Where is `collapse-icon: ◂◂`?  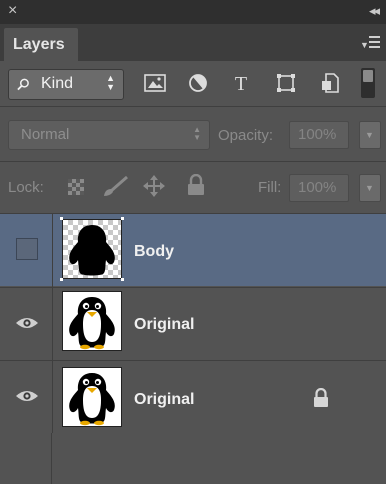 collapse-icon: ◂◂ is located at coordinates (374, 11).